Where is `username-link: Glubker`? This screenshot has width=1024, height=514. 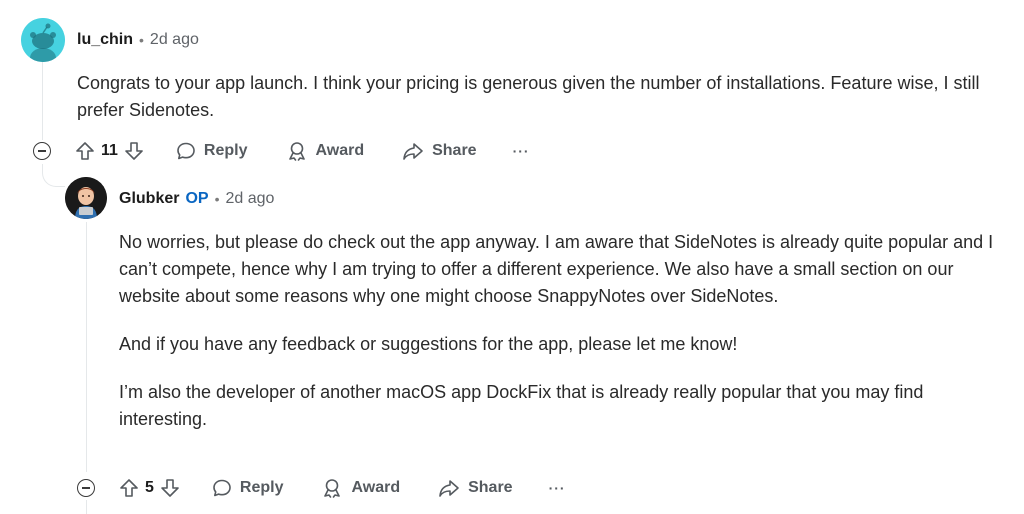
username-link: Glubker is located at coordinates (149, 199).